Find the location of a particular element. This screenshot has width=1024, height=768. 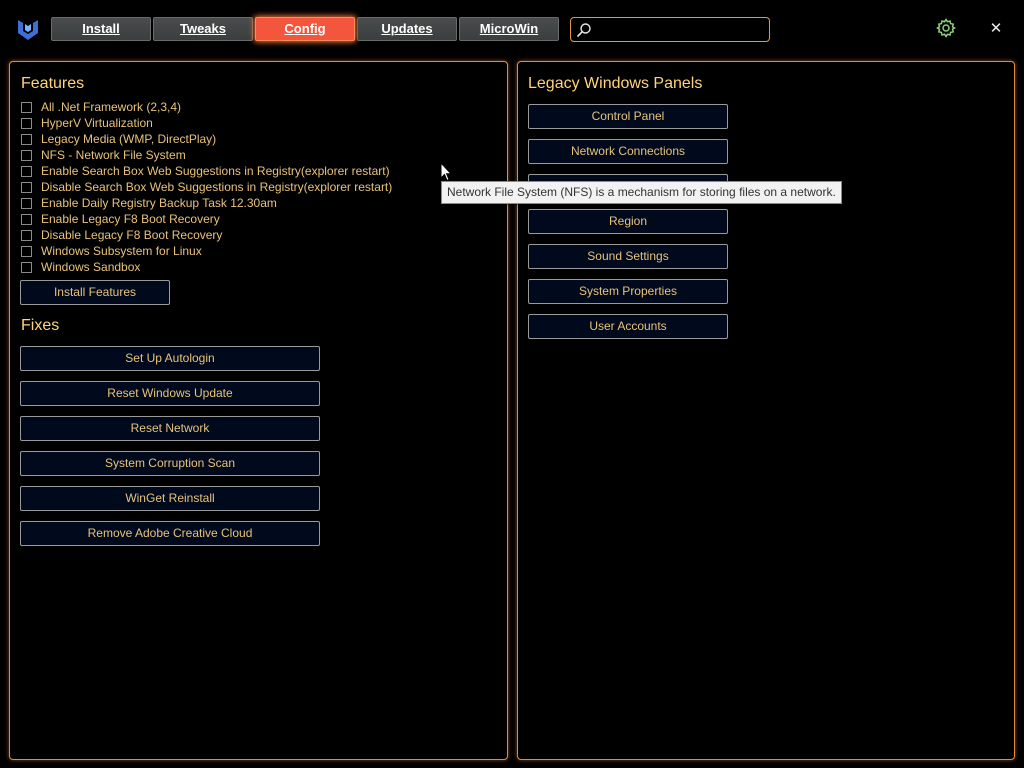

feature-item: Legacy Media (WMP, DirectPlay) is located at coordinates (118, 139).